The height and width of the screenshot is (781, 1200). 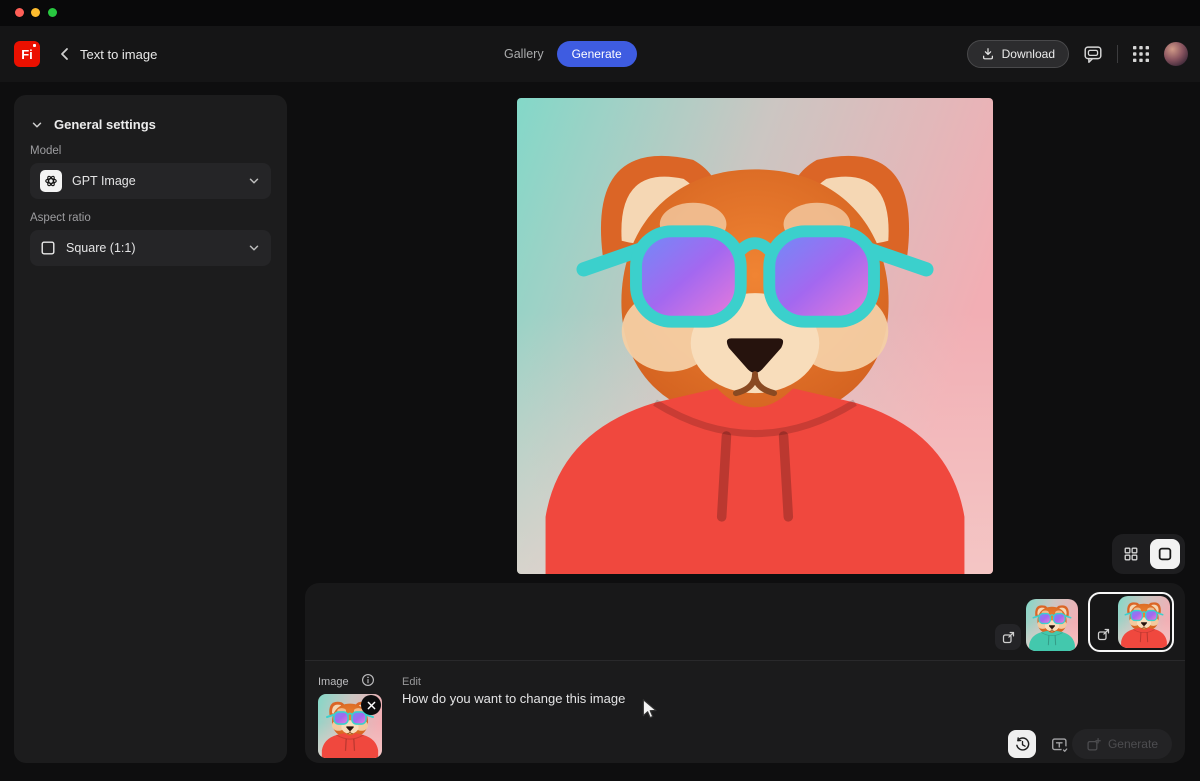 I want to click on user-avatar, so click(x=1176, y=54).